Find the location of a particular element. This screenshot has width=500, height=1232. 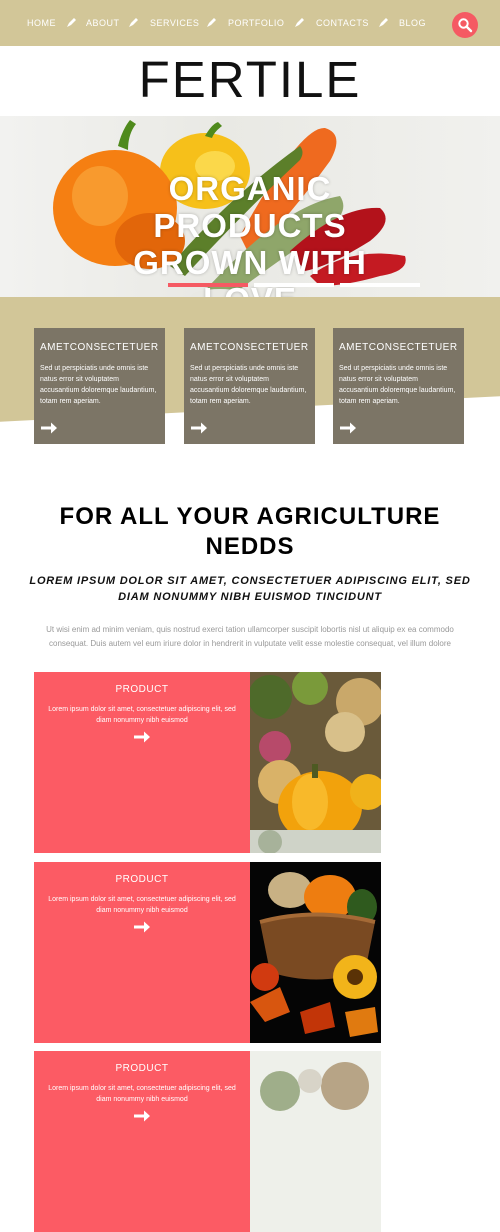

hero-title-line: GROWN WITH is located at coordinates (250, 262).